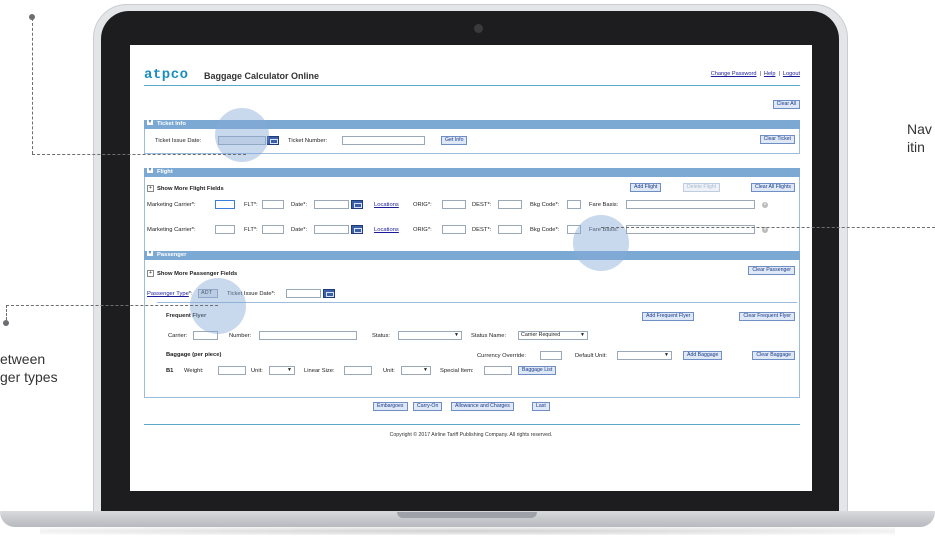  Describe the element at coordinates (690, 204) in the screenshot. I see `fare-basis-field` at that location.